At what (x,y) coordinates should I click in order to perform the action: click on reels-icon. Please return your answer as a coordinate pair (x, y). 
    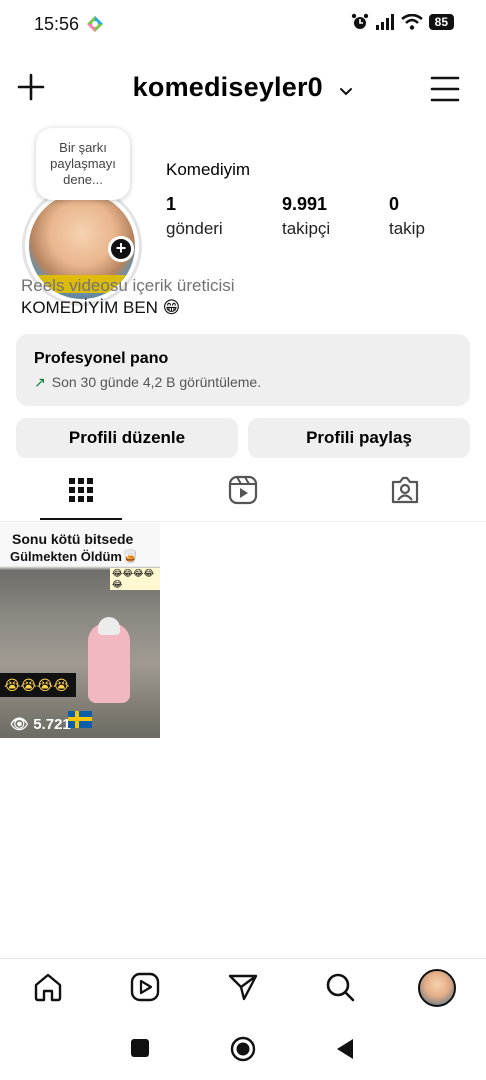
    Looking at the image, I should click on (243, 490).